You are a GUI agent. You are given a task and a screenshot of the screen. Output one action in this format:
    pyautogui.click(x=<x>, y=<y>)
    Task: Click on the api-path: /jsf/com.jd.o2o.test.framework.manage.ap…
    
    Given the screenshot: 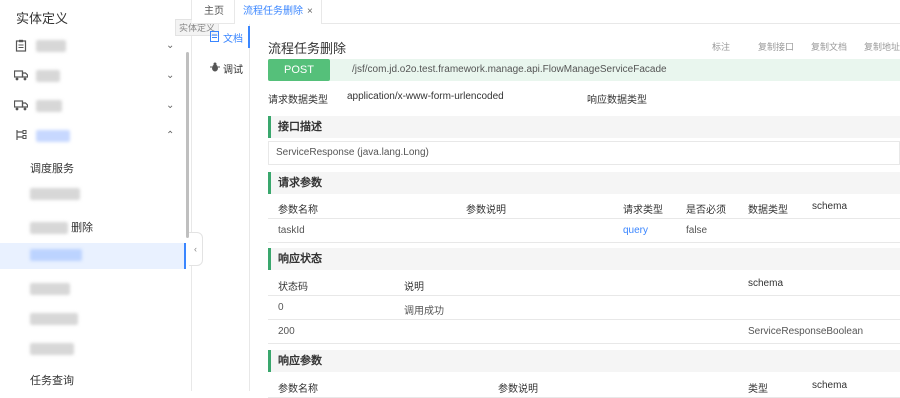 What is the action you would take?
    pyautogui.click(x=509, y=69)
    